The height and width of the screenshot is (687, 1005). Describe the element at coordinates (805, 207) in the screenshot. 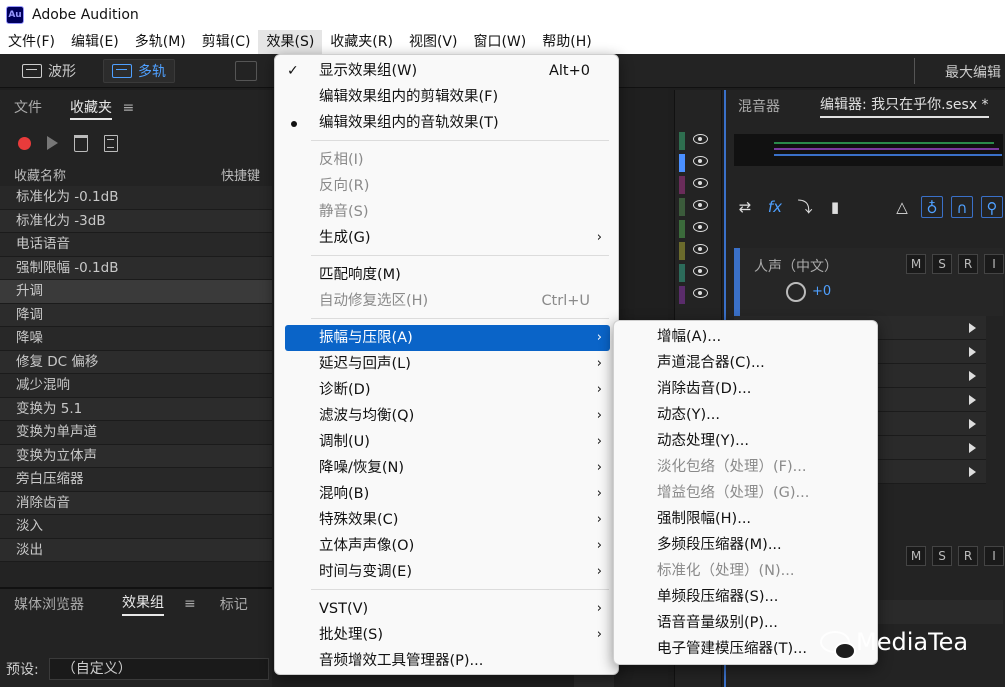

I see `send-icon: ⤵` at that location.